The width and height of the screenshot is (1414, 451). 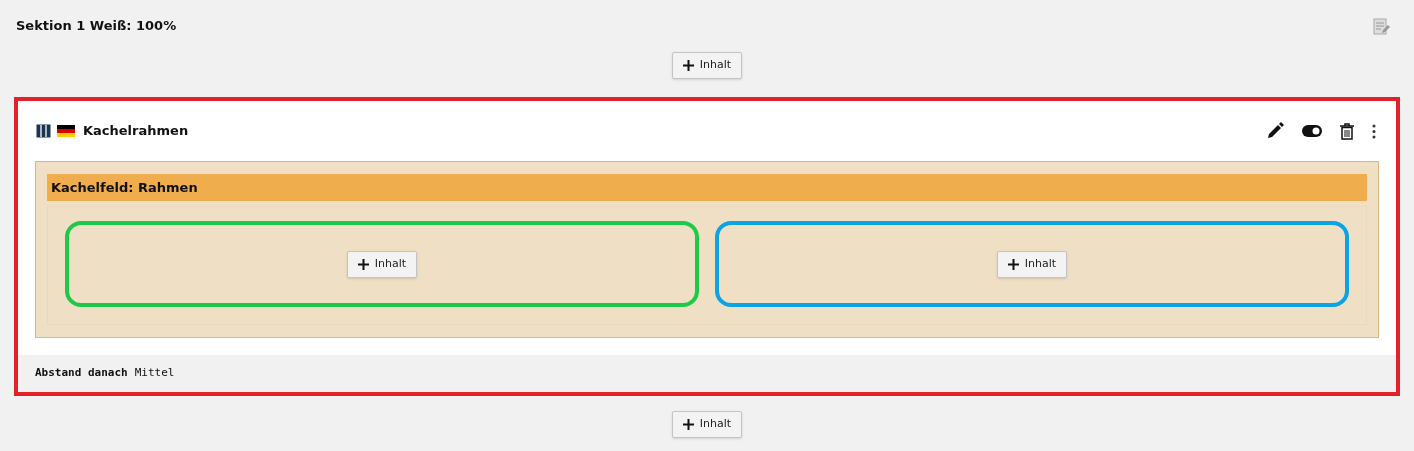 I want to click on more-icon, so click(x=1374, y=131).